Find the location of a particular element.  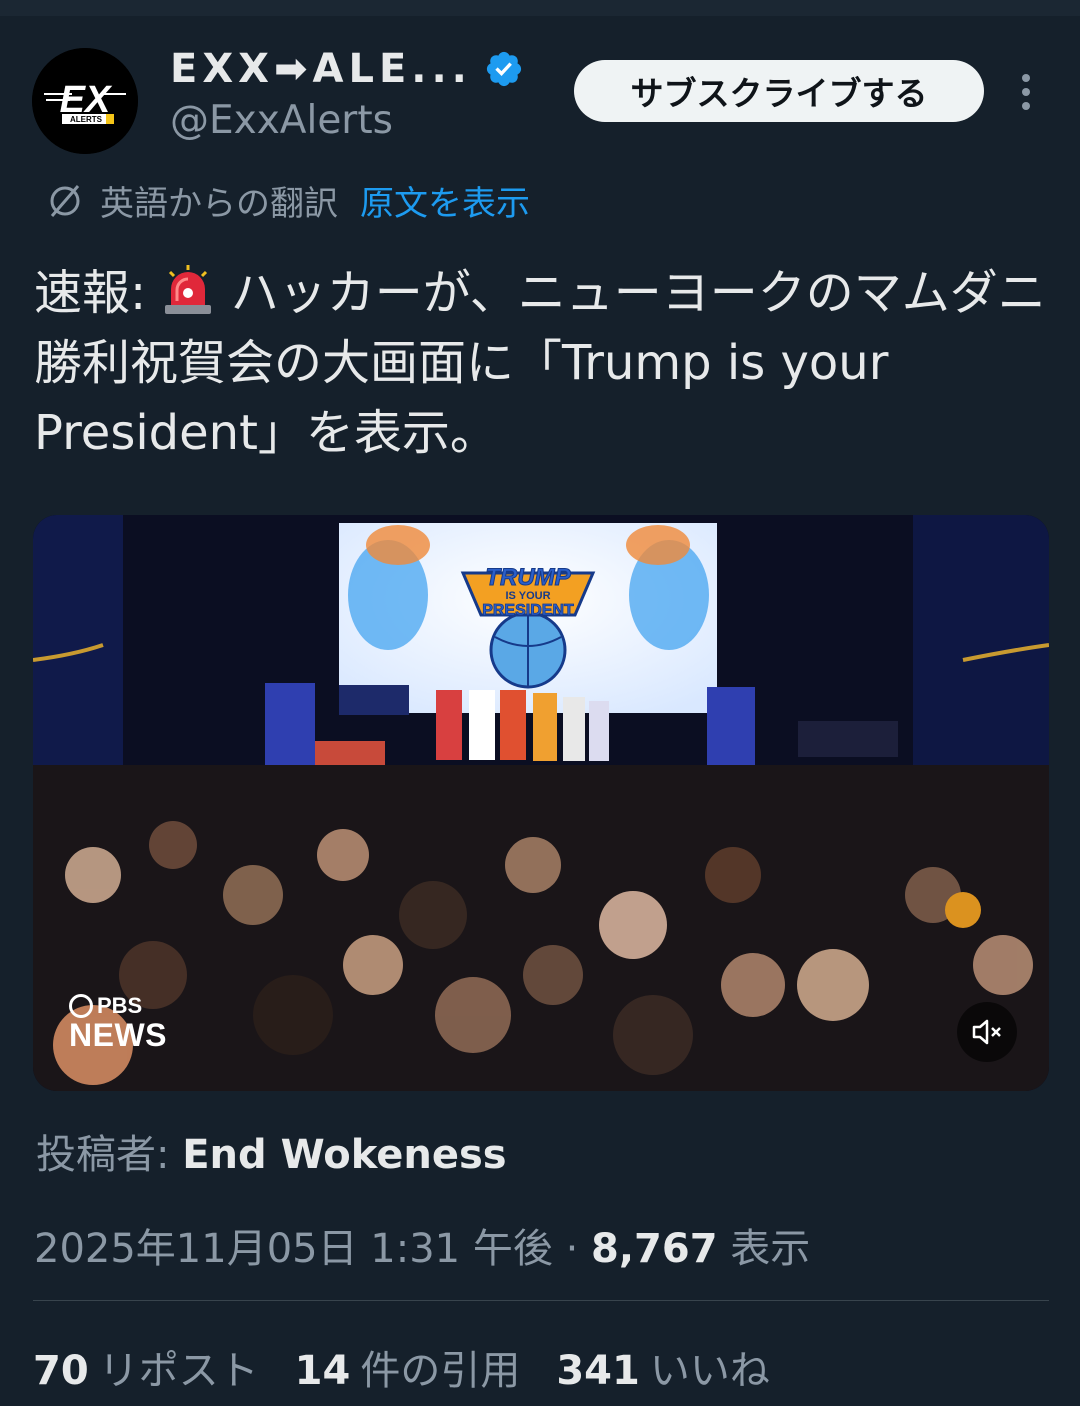

likes-count: 341 is located at coordinates (598, 1371).